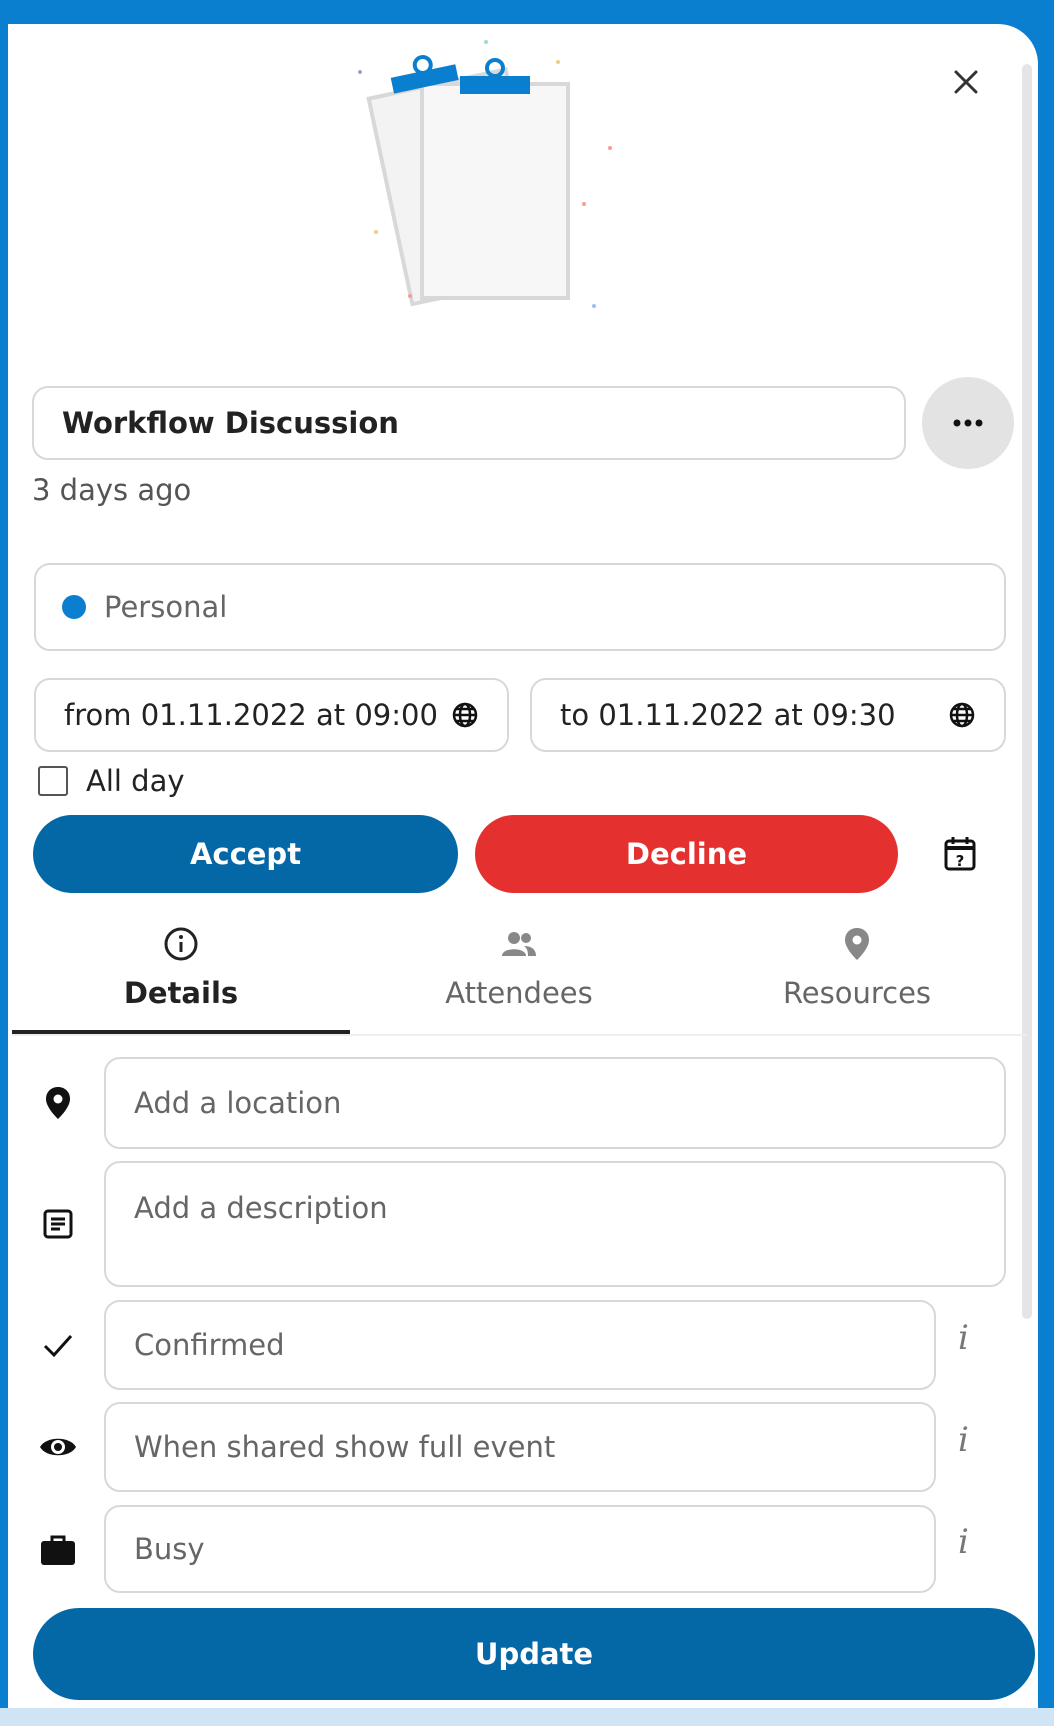 This screenshot has height=1726, width=1054. What do you see at coordinates (520, 607) in the screenshot?
I see `calendar-picker: Personal` at bounding box center [520, 607].